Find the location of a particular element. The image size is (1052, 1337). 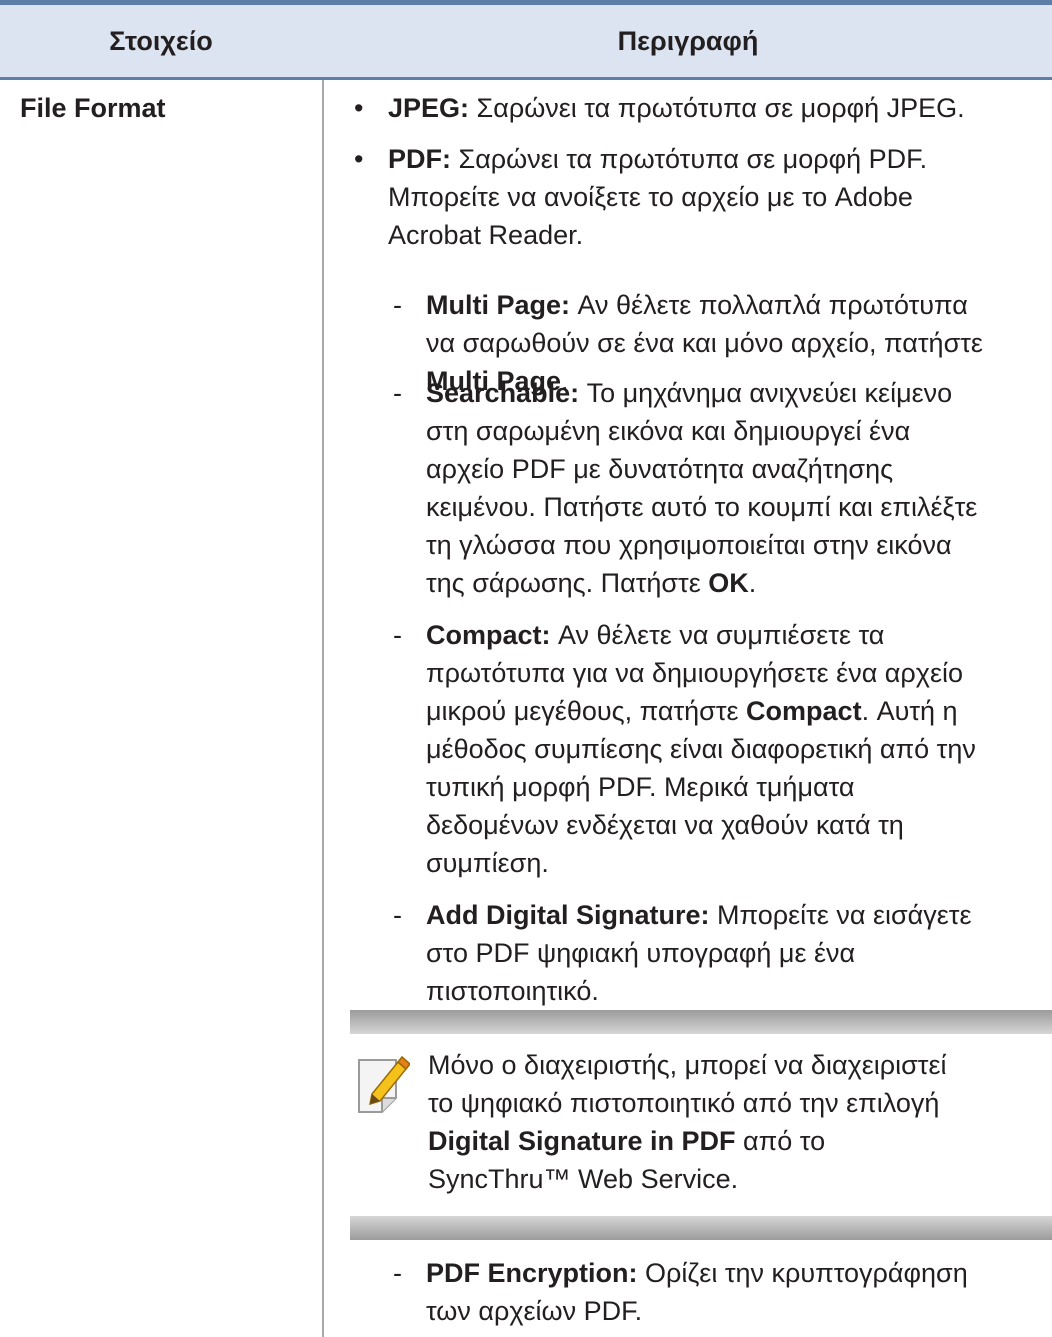

compact-line7: συμπίεση. is located at coordinates (487, 863).